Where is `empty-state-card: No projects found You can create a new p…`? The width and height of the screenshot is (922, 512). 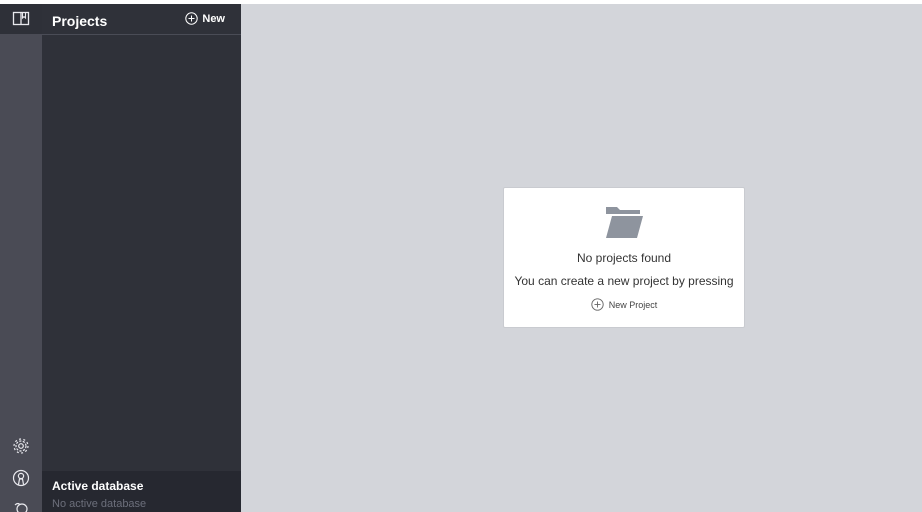 empty-state-card: No projects found You can create a new p… is located at coordinates (624, 257).